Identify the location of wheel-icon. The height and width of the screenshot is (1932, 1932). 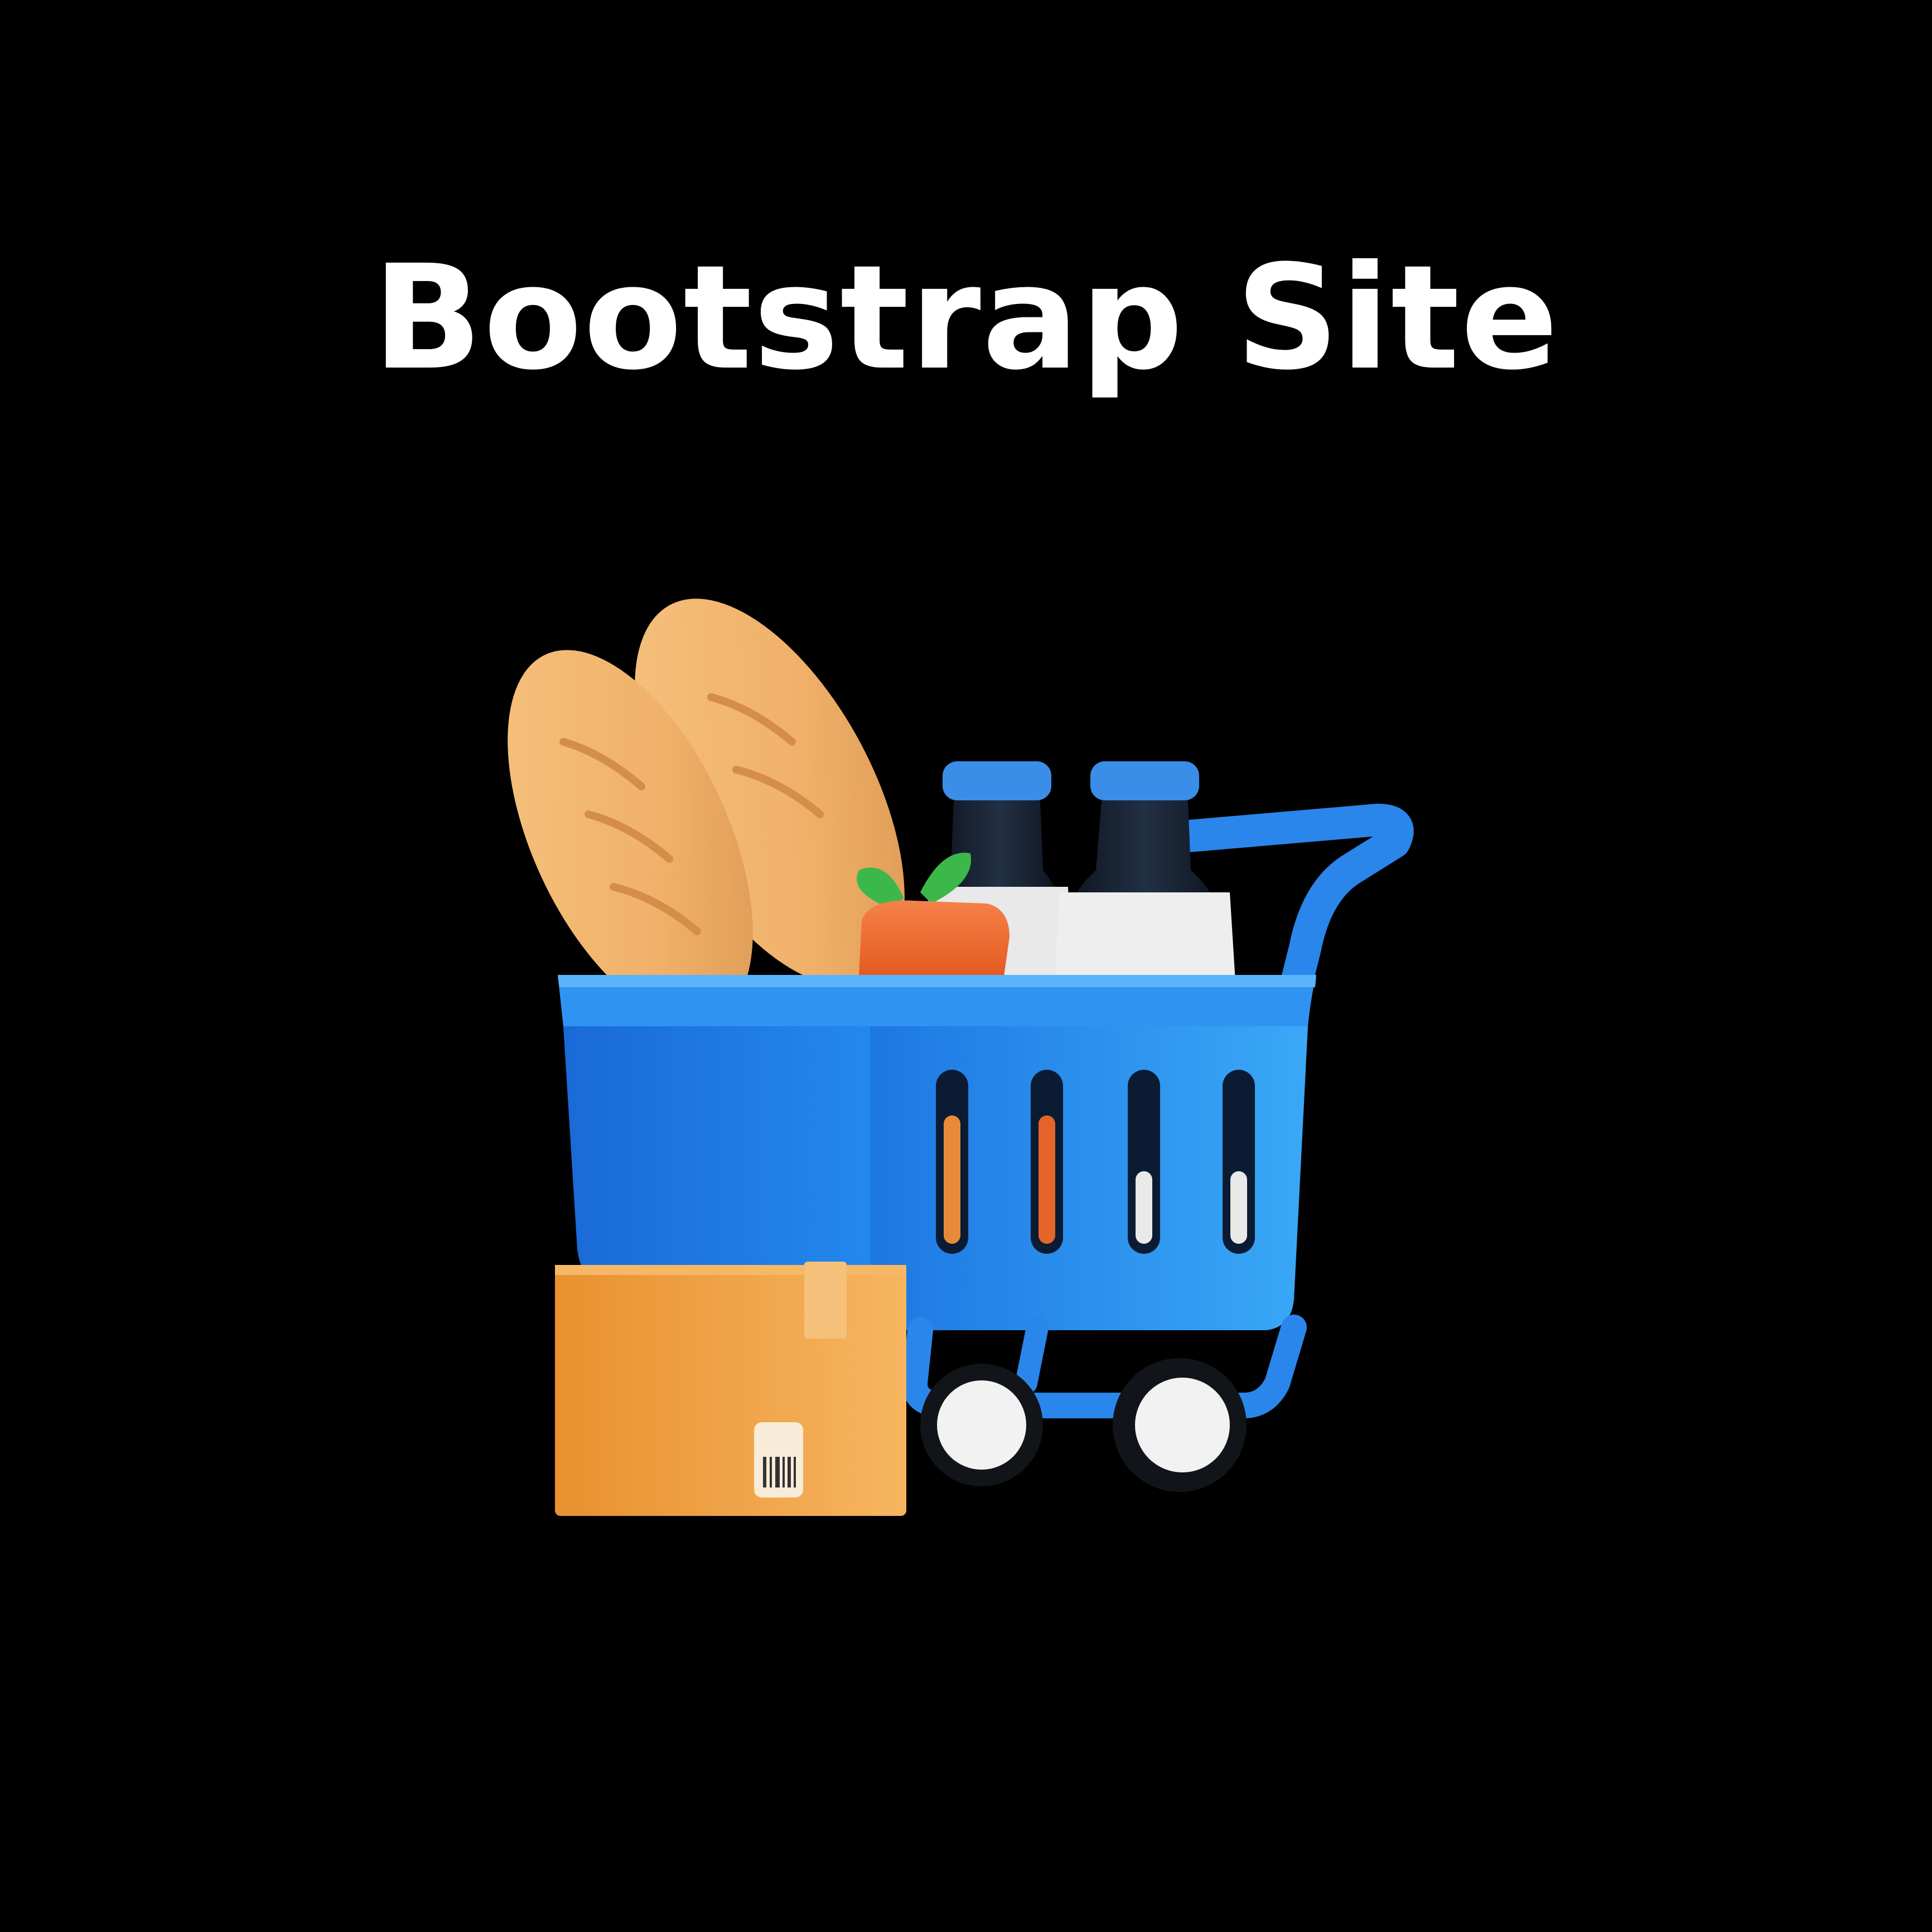
(1083, 1425).